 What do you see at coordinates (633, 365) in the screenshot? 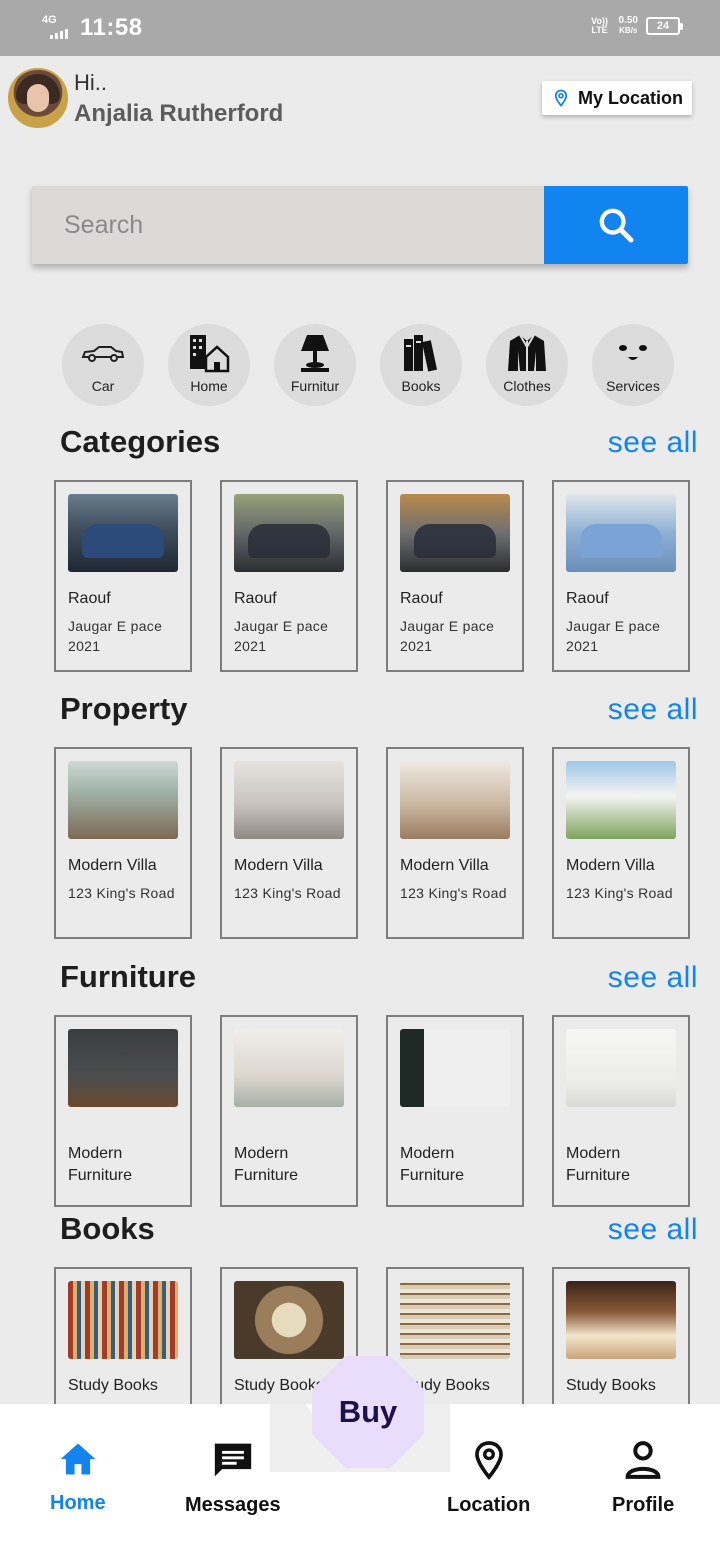
I see `category-services: Services` at bounding box center [633, 365].